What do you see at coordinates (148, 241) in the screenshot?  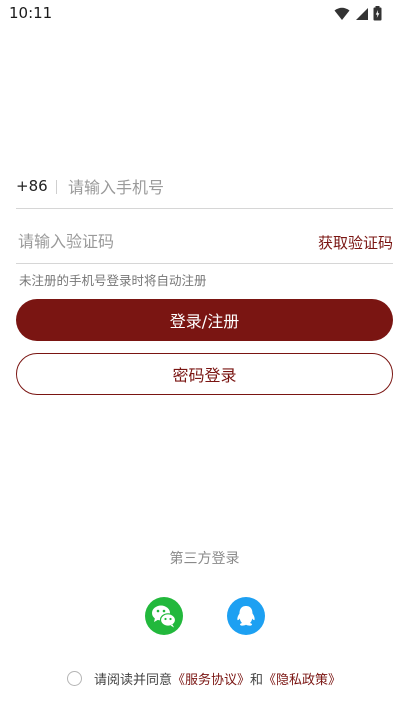 I see `verification-code-input` at bounding box center [148, 241].